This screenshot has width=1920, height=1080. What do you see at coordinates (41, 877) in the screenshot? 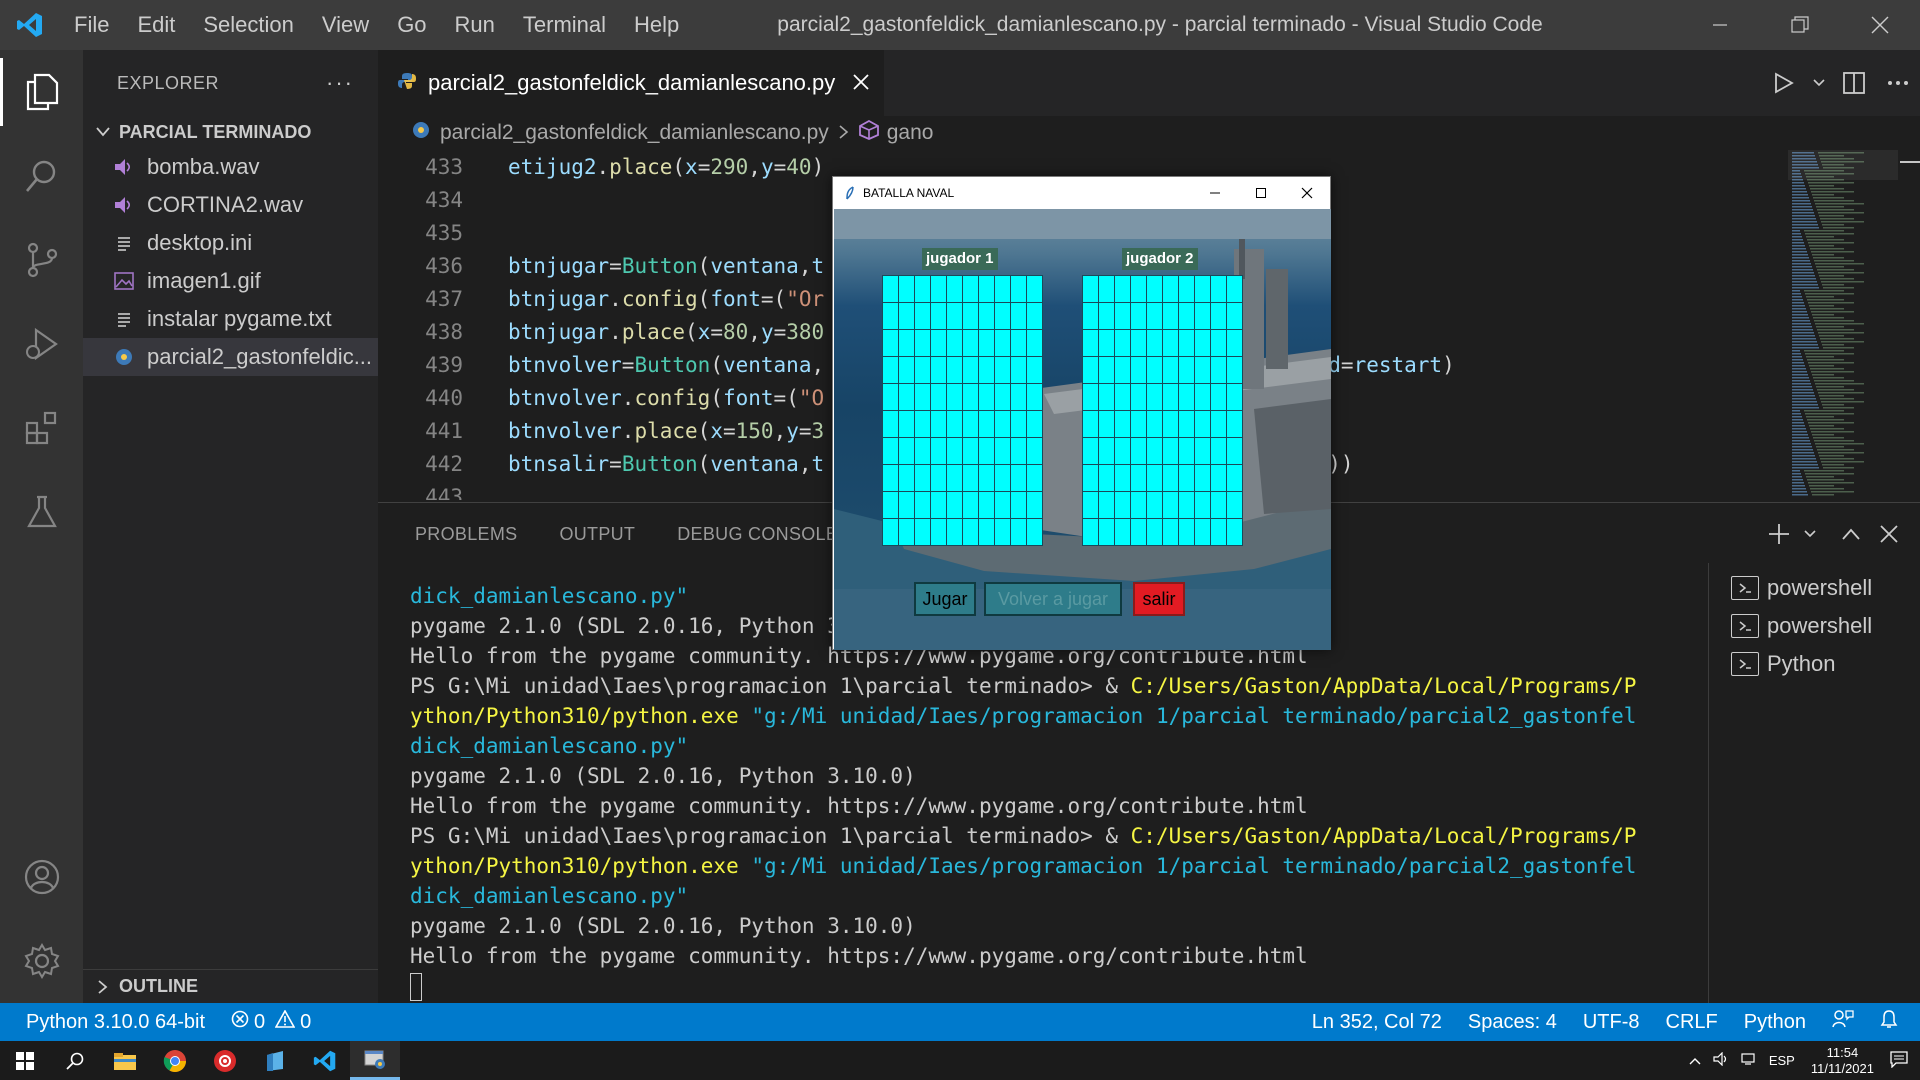
I see `accounts-icon` at bounding box center [41, 877].